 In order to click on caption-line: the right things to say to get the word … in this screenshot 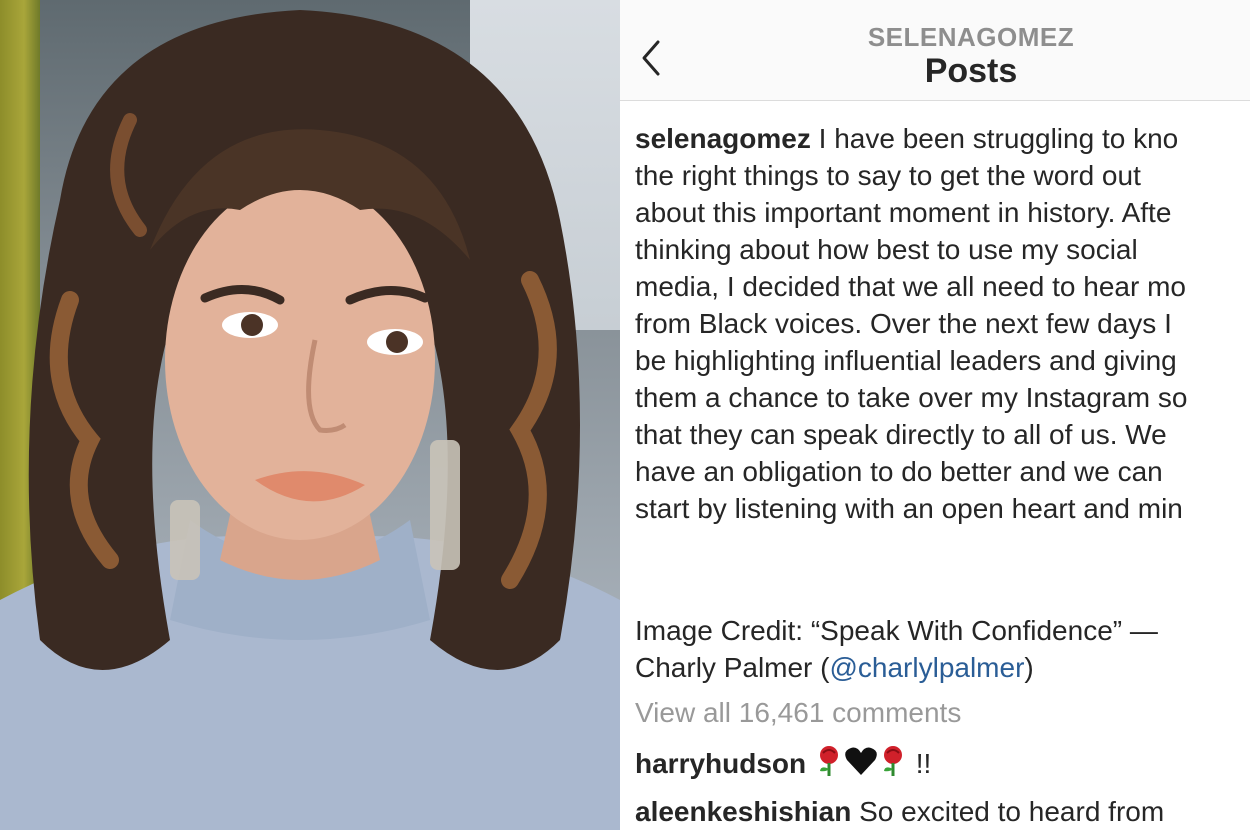, I will do `click(888, 175)`.